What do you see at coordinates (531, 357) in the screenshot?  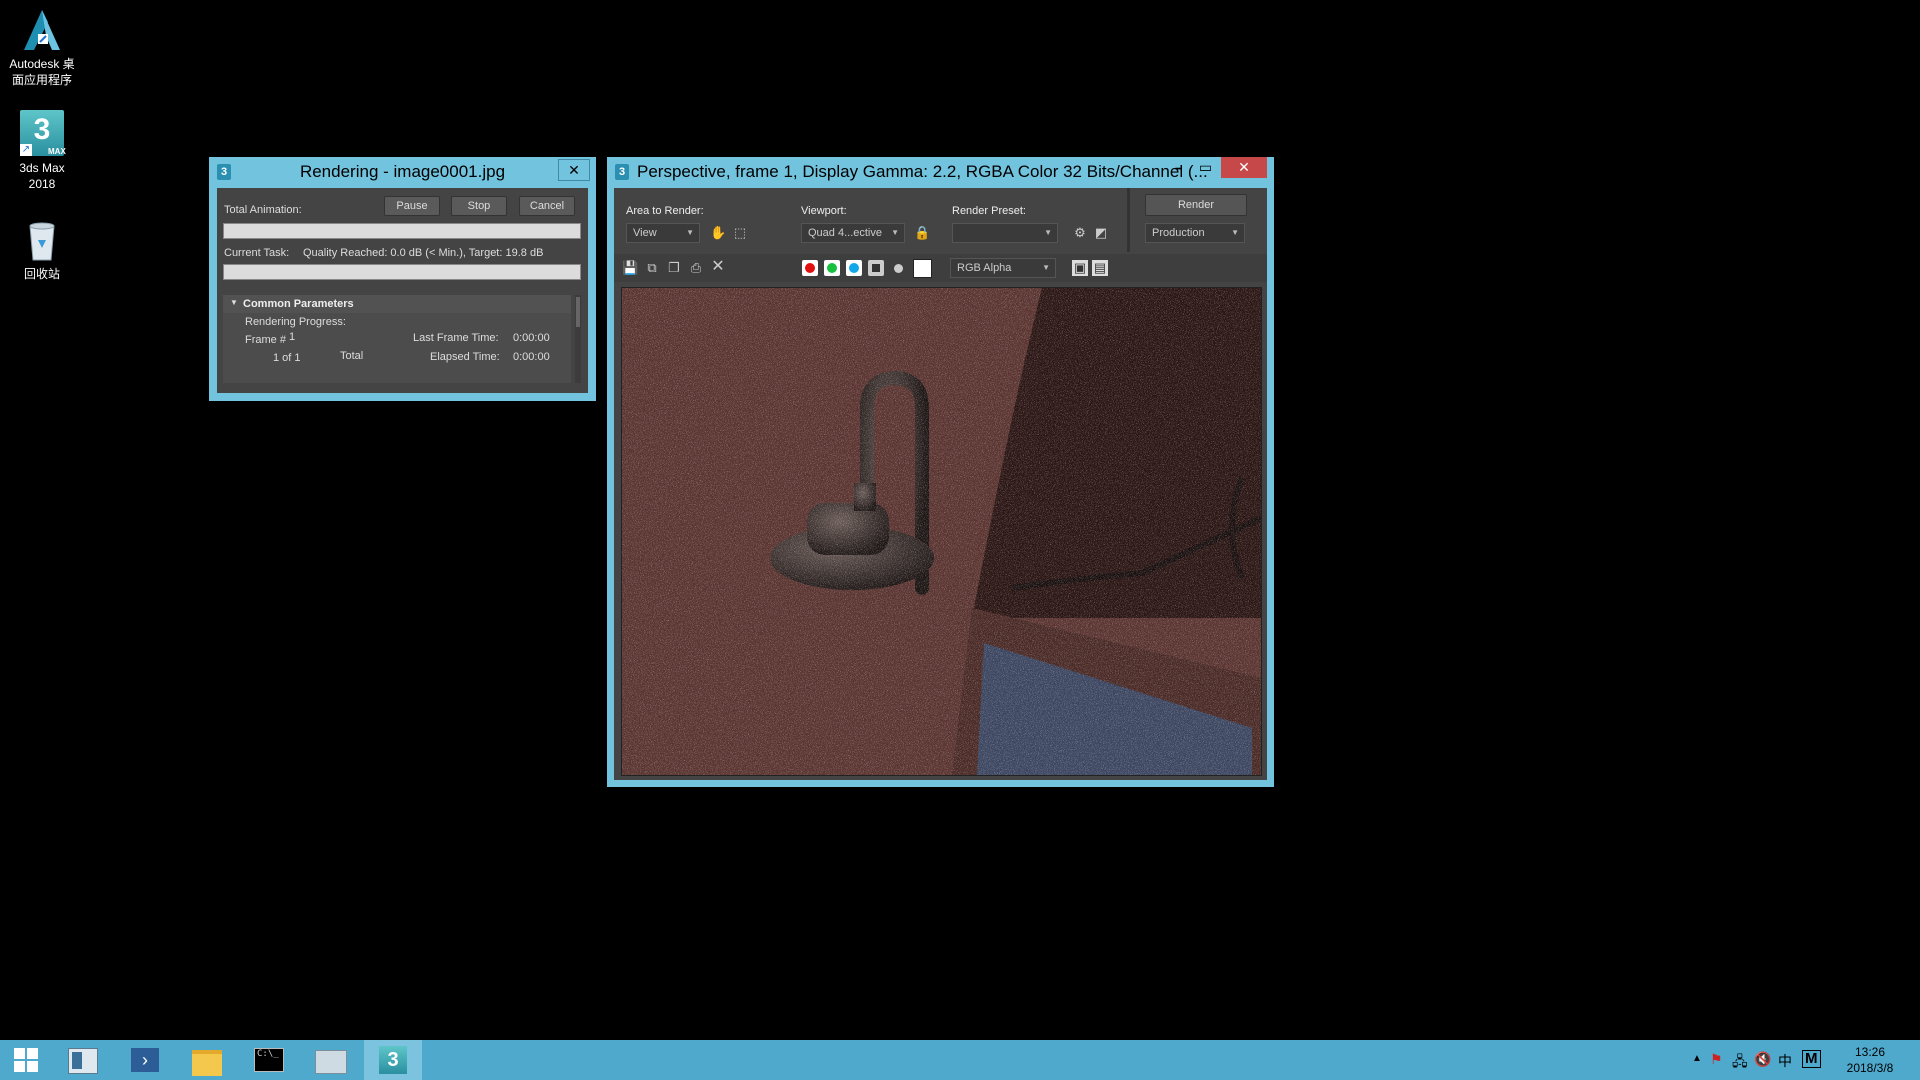 I see `elapsed-time-value: 0:00:00` at bounding box center [531, 357].